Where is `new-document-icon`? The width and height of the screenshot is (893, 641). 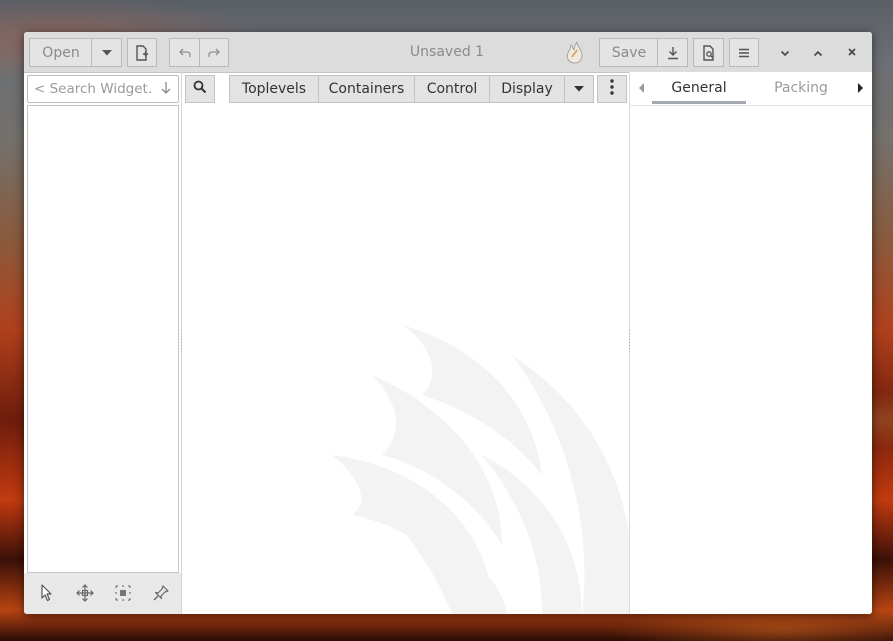 new-document-icon is located at coordinates (142, 52).